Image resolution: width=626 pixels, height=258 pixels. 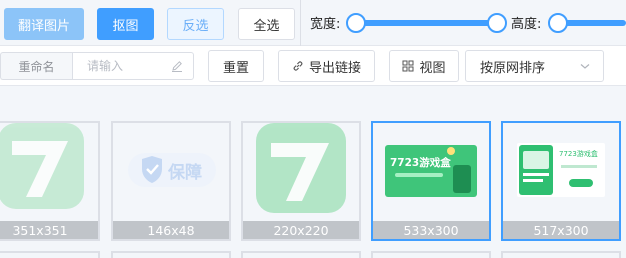 I want to click on shield-badge-text: 保障, so click(x=185, y=173).